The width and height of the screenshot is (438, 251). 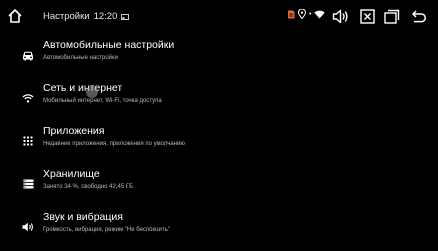 I want to click on recent-apps-icon, so click(x=392, y=16).